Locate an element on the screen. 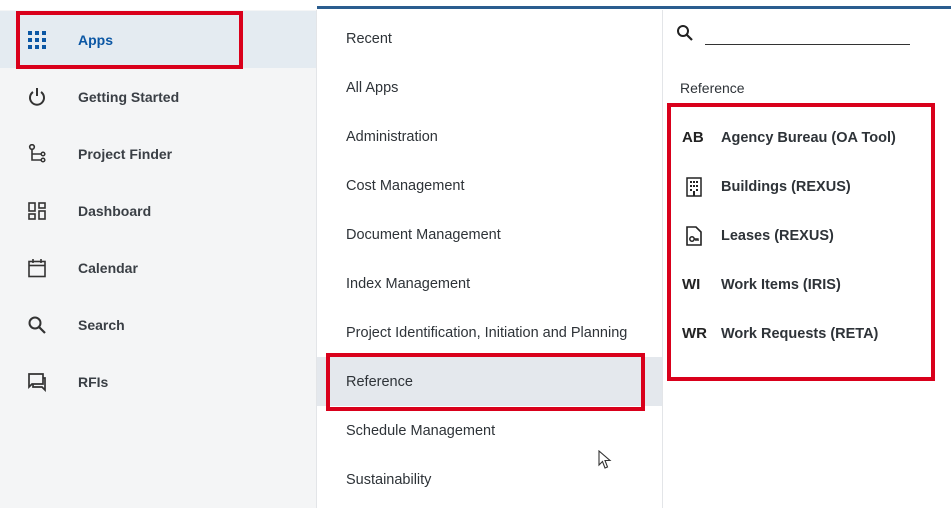 This screenshot has width=951, height=508. app-item-leases: Leases (REXUS) is located at coordinates (807, 235).